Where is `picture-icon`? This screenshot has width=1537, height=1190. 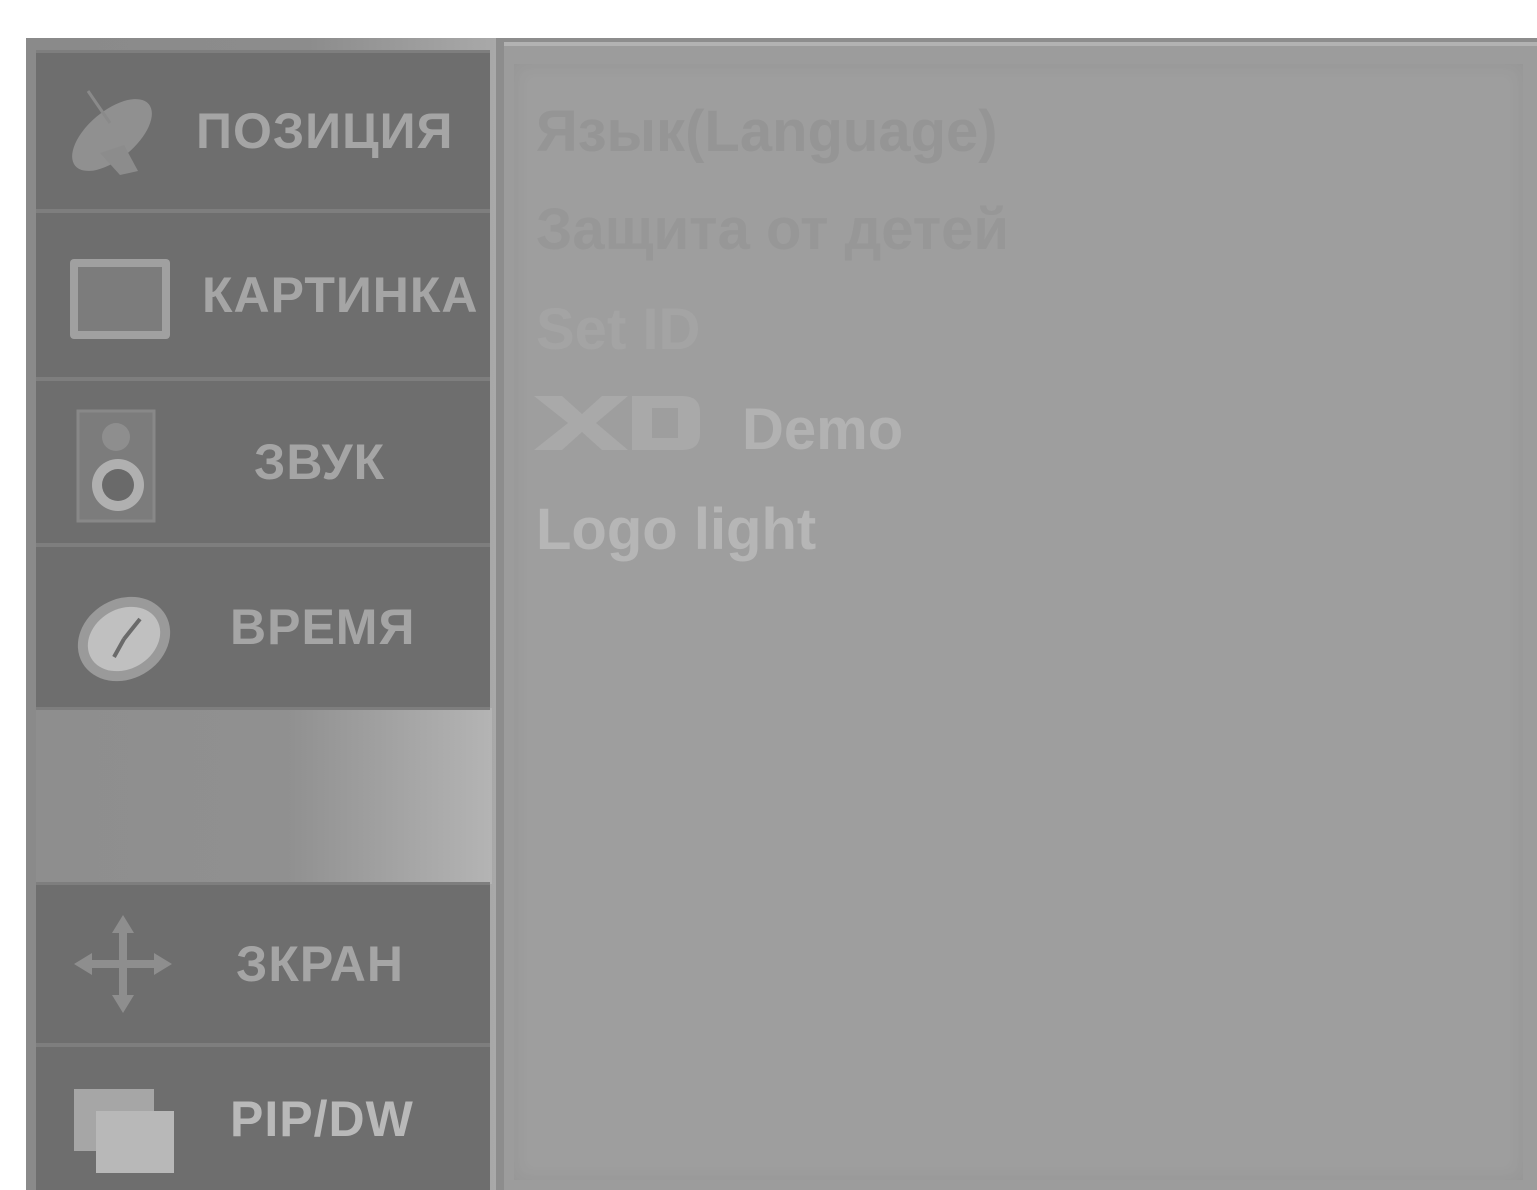 picture-icon is located at coordinates (121, 302).